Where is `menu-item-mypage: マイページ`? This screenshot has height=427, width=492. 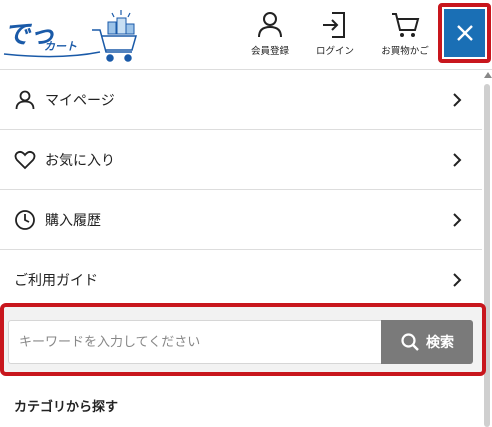 menu-item-mypage: マイページ is located at coordinates (241, 100).